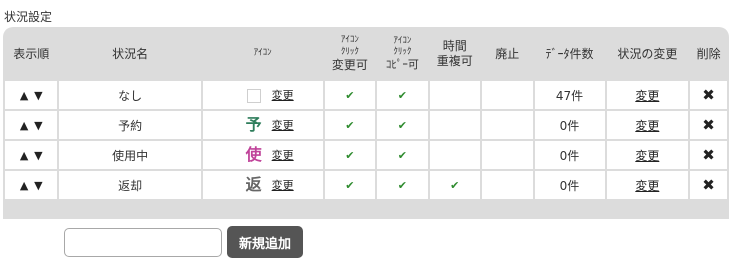 The width and height of the screenshot is (734, 263). What do you see at coordinates (366, 209) in the screenshot?
I see `table-footer-strip` at bounding box center [366, 209].